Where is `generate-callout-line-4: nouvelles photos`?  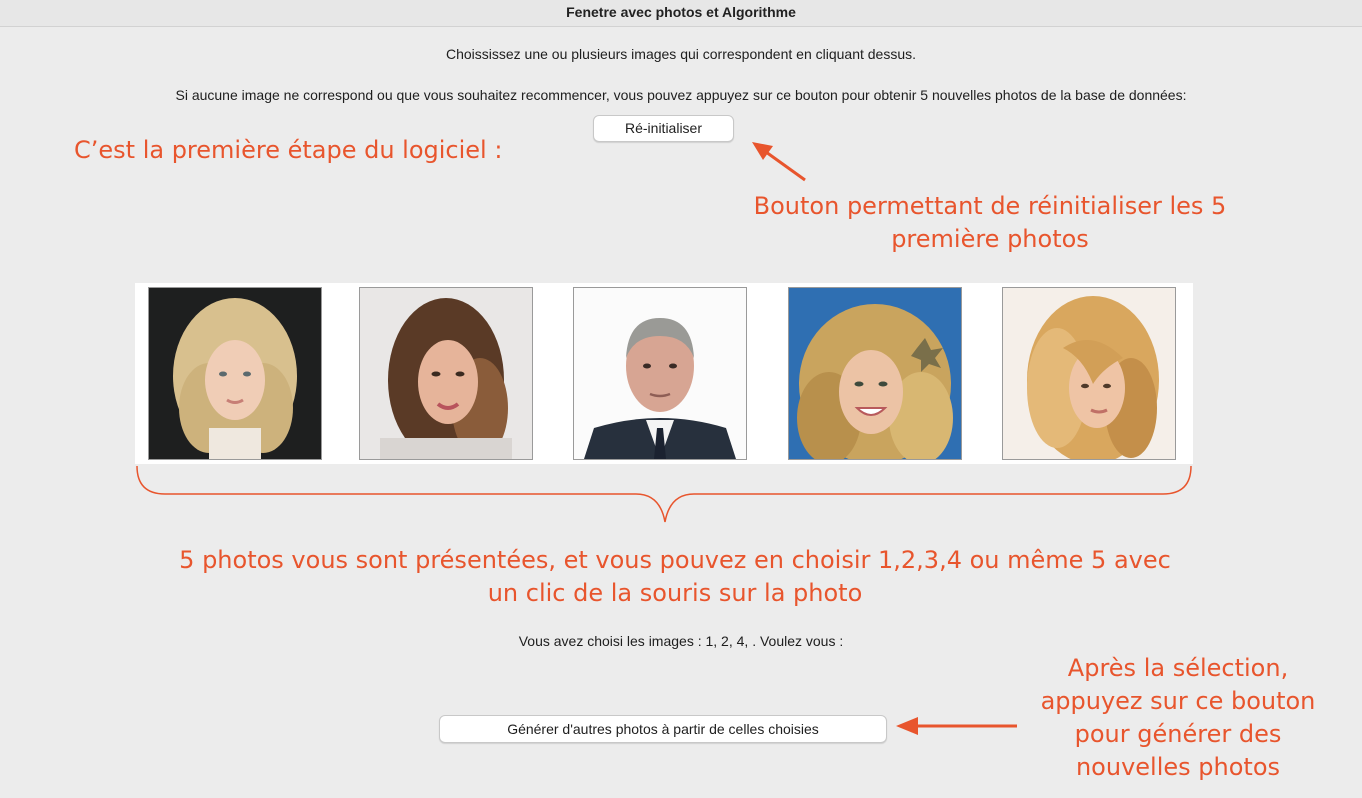 generate-callout-line-4: nouvelles photos is located at coordinates (1178, 767).